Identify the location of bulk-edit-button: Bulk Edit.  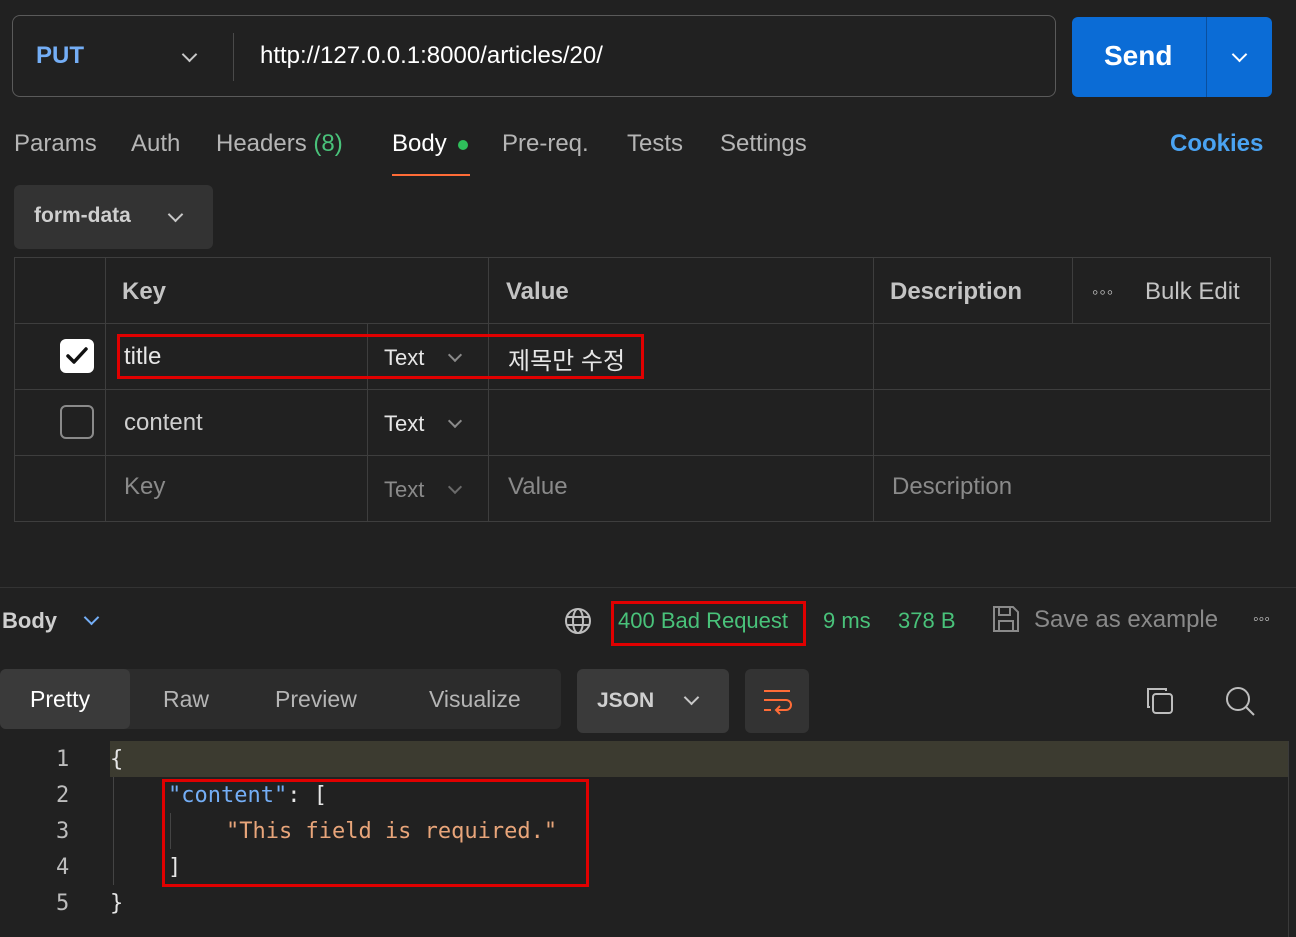
(1192, 292).